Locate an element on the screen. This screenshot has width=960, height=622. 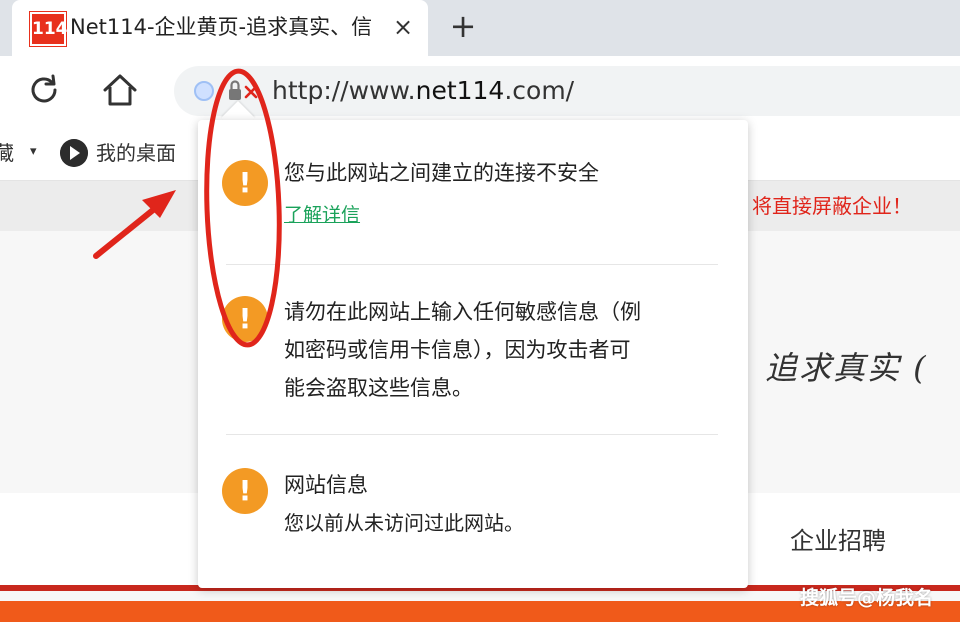
tab-strip: 114 Net114-企业黄页-追求真实、信 × + is located at coordinates (480, 28).